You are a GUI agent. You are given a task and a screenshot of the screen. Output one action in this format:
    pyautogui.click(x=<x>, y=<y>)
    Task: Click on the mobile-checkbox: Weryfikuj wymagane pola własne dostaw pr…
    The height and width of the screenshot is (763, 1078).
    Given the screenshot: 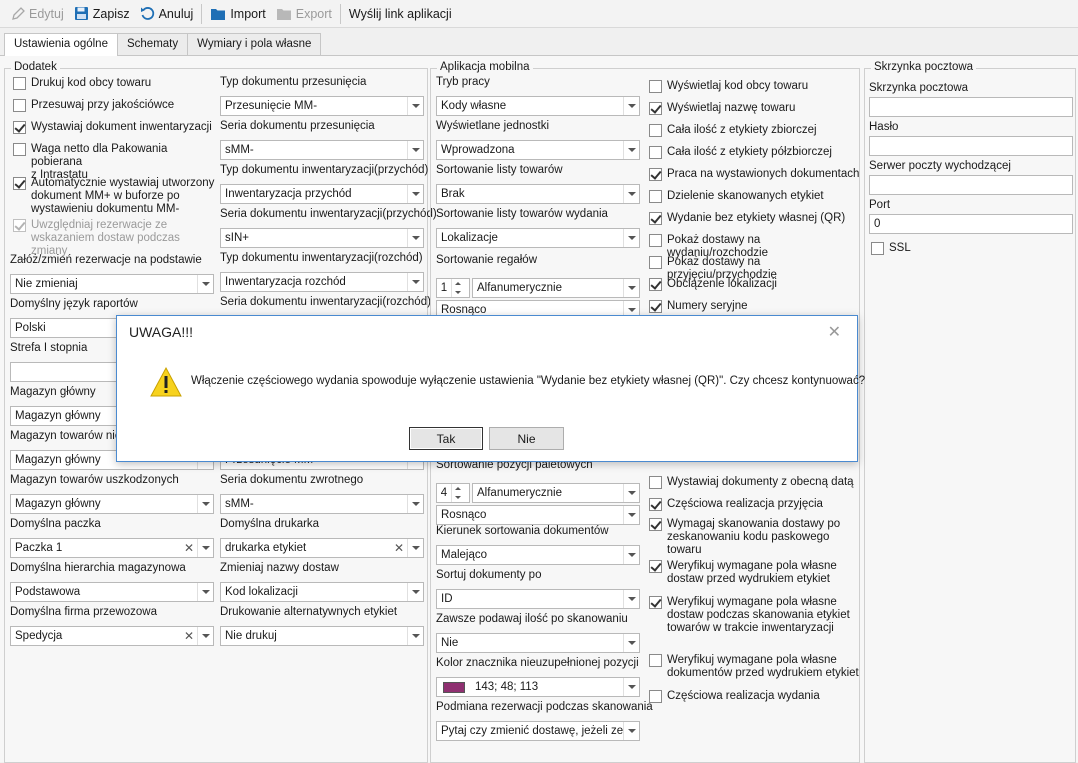 What is the action you would take?
    pyautogui.click(x=755, y=573)
    